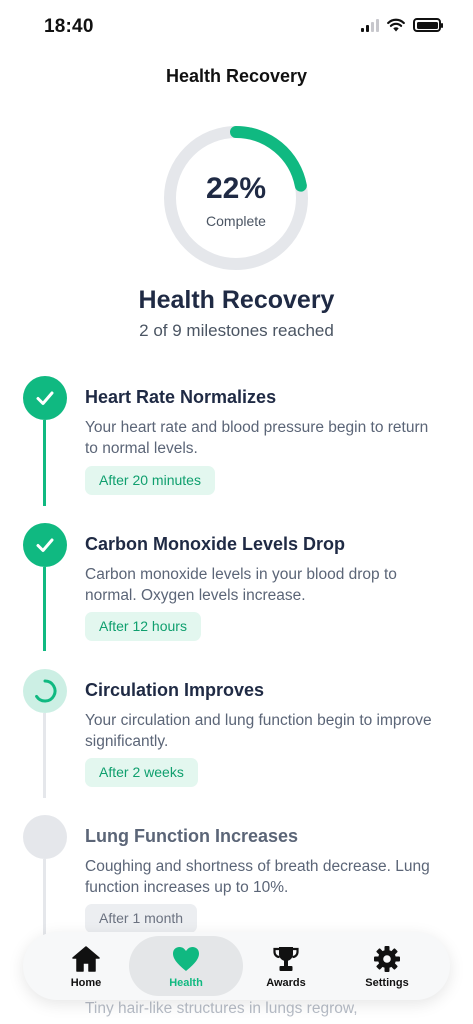 Image resolution: width=473 pixels, height=1024 pixels. Describe the element at coordinates (141, 918) in the screenshot. I see `milestone-time-badge: After 1 month` at that location.